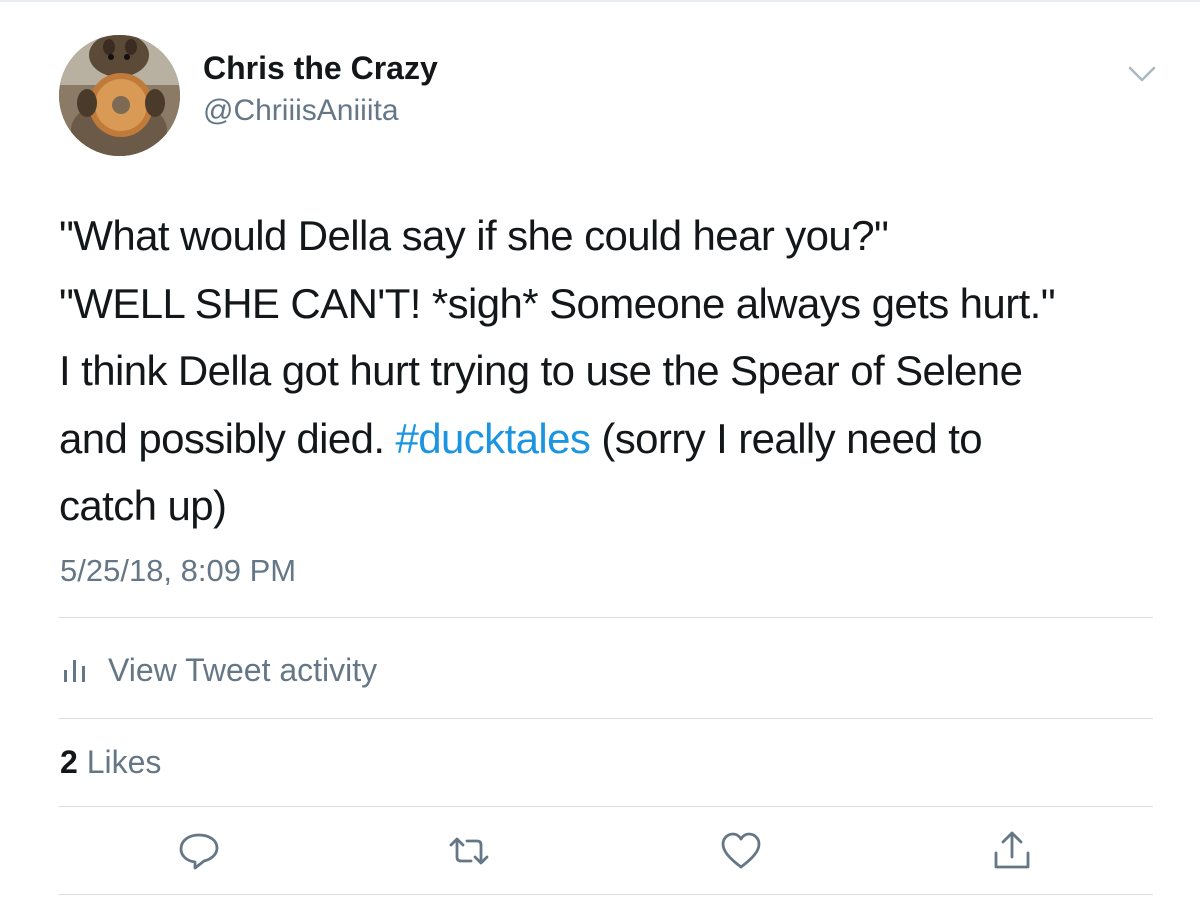 This screenshot has height=902, width=1200. Describe the element at coordinates (74, 671) in the screenshot. I see `bar-chart-icon` at that location.